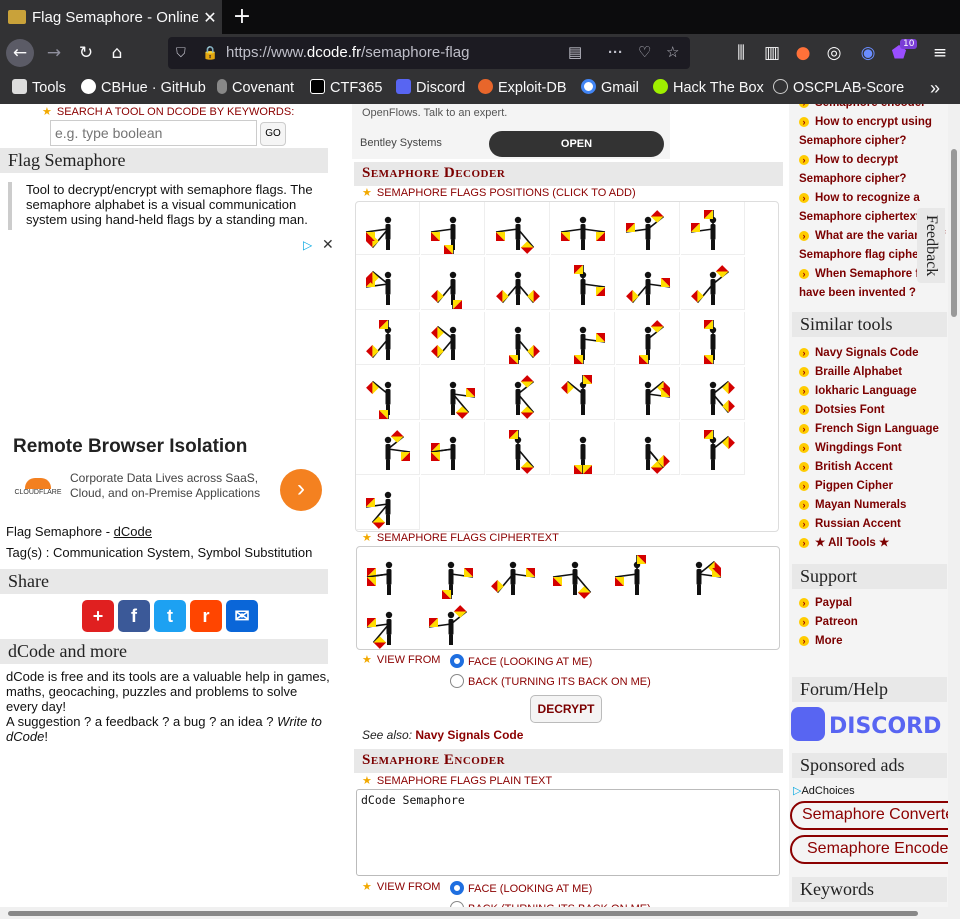  What do you see at coordinates (935, 88) in the screenshot?
I see `more-bookmarks-icon: »` at bounding box center [935, 88].